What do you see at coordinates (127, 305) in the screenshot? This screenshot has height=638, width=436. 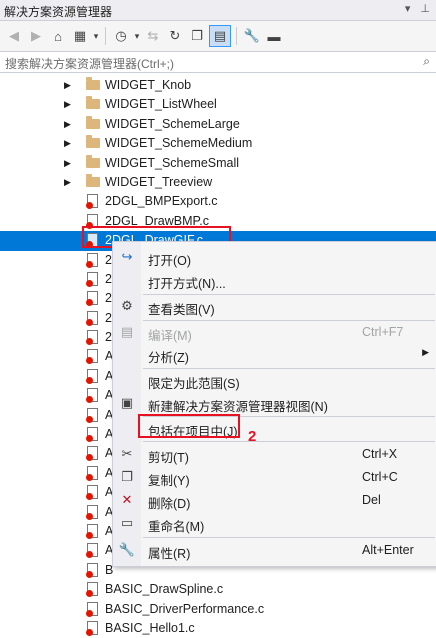 I see `class-diagram-icon: ⚙` at bounding box center [127, 305].